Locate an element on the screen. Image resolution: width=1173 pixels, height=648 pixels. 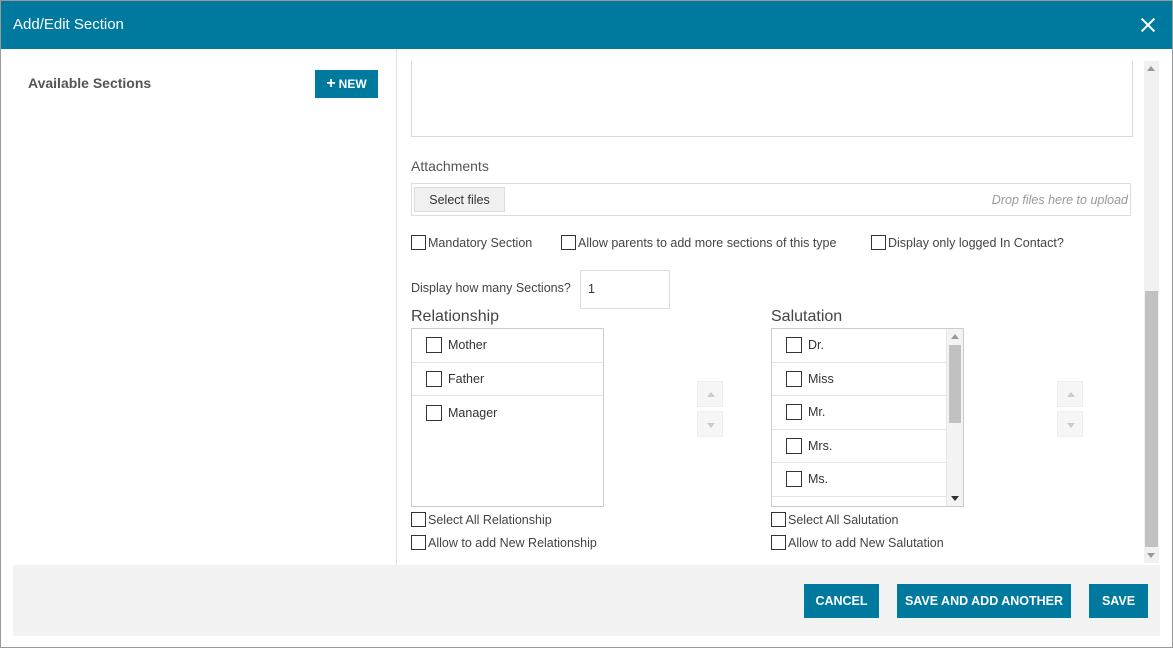
save-and-add-another-button: SAVE AND ADD ANOTHER is located at coordinates (984, 601).